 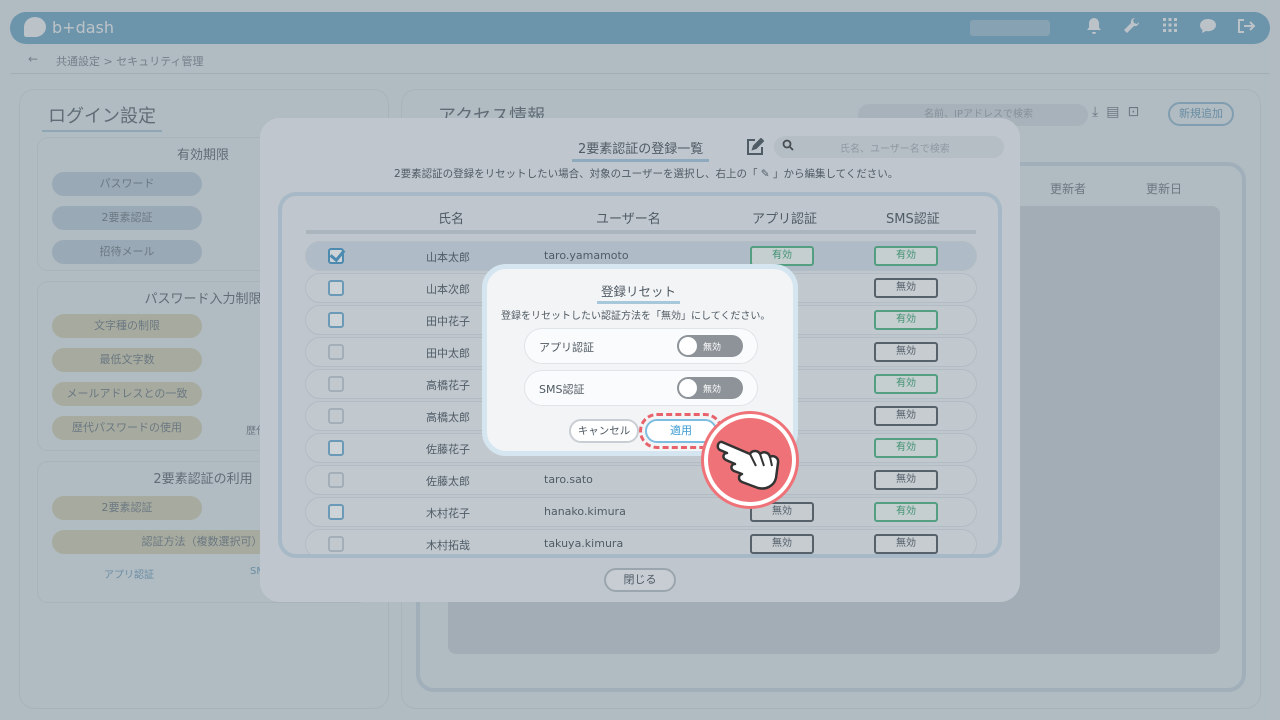 What do you see at coordinates (636, 316) in the screenshot?
I see `dialog-description: 登録をリセットしたい認証方法を「無効」にしてください。` at bounding box center [636, 316].